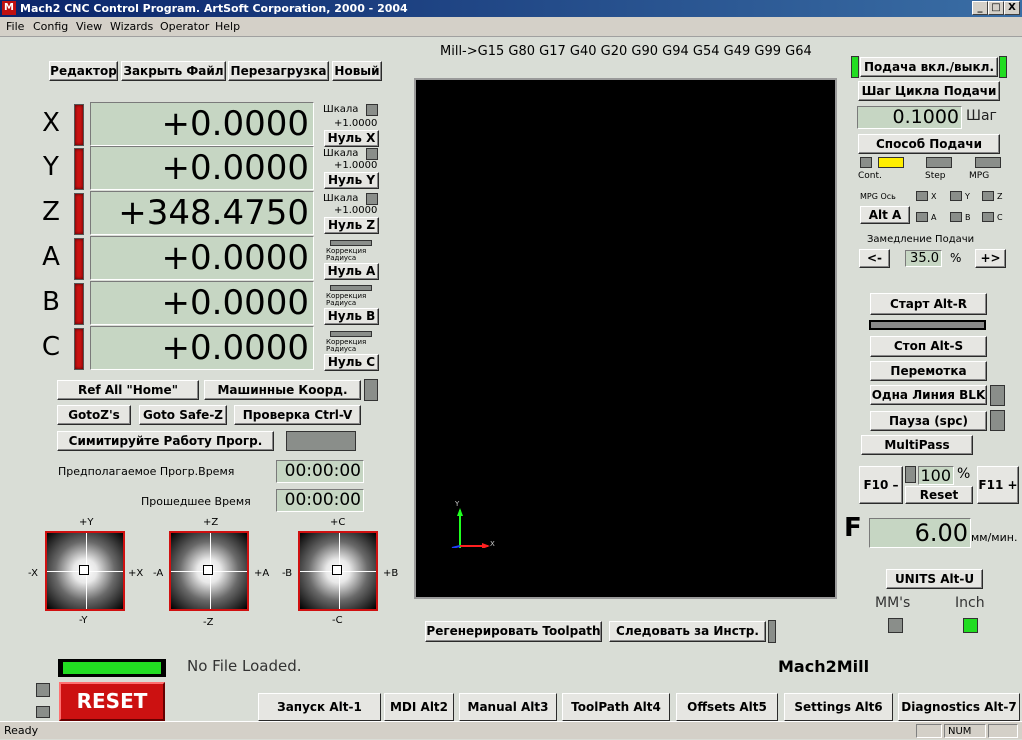 The width and height of the screenshot is (1022, 740). Describe the element at coordinates (939, 495) in the screenshot. I see `feed-reset-button: Reset` at that location.